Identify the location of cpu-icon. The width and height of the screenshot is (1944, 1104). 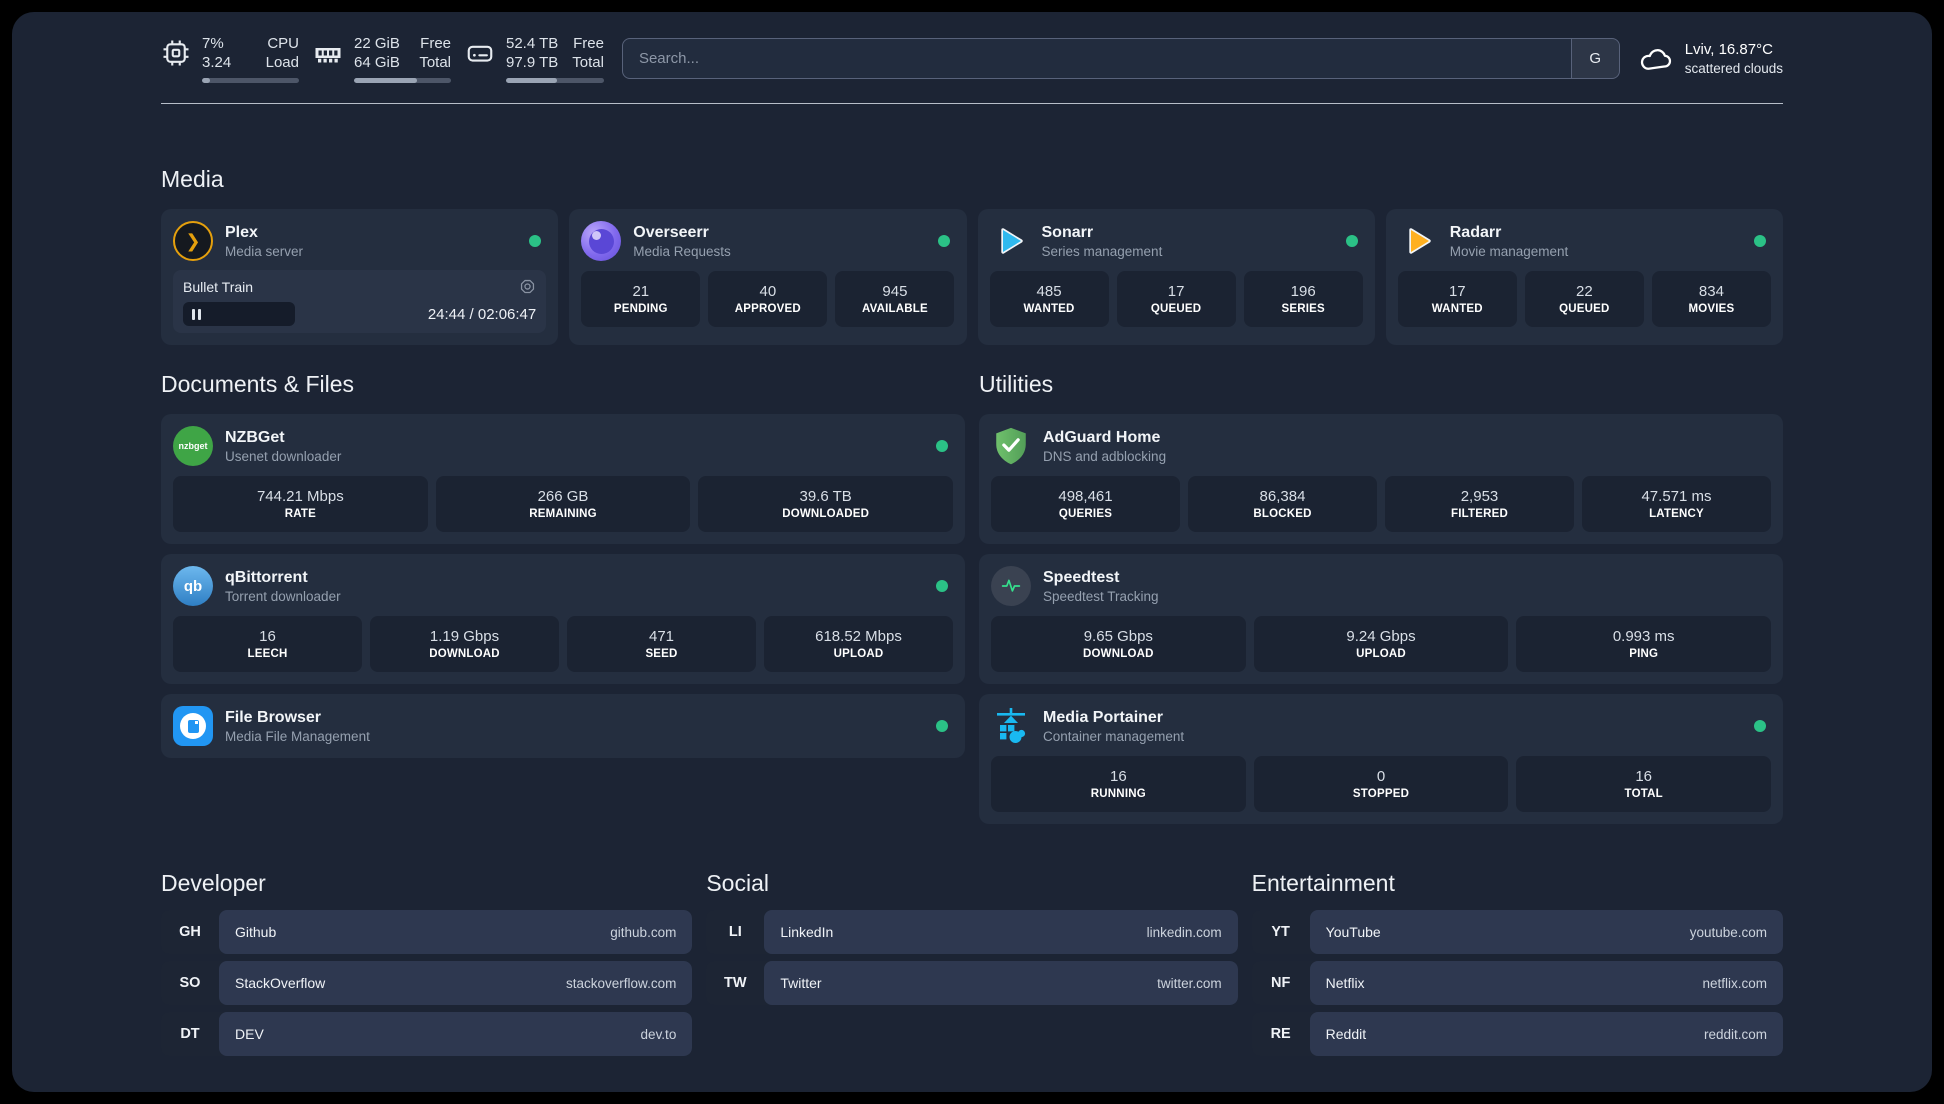
(176, 53).